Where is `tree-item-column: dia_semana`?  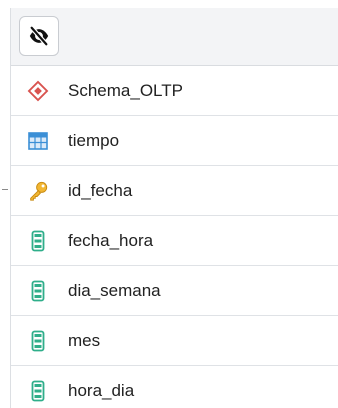 tree-item-column: dia_semana is located at coordinates (174, 291).